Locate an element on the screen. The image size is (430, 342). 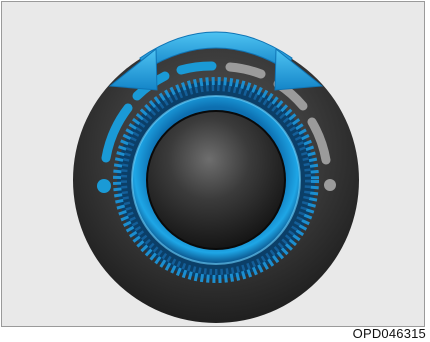
position-dot-right-icon is located at coordinates (330, 185).